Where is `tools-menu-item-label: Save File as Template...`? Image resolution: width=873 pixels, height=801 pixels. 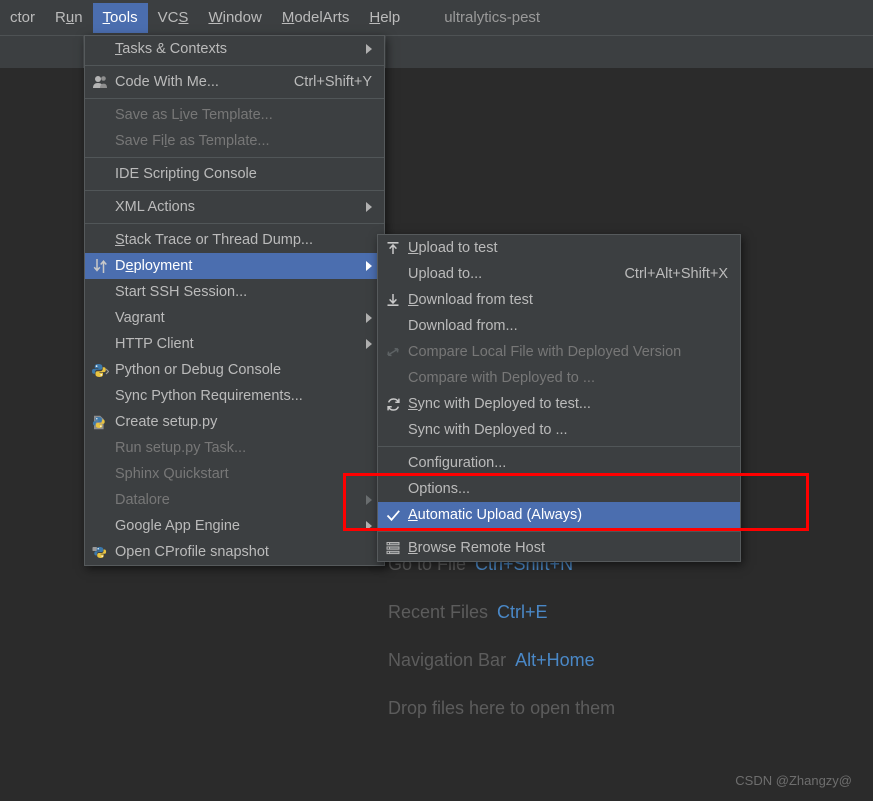
tools-menu-item-label: Save File as Template... is located at coordinates (192, 141).